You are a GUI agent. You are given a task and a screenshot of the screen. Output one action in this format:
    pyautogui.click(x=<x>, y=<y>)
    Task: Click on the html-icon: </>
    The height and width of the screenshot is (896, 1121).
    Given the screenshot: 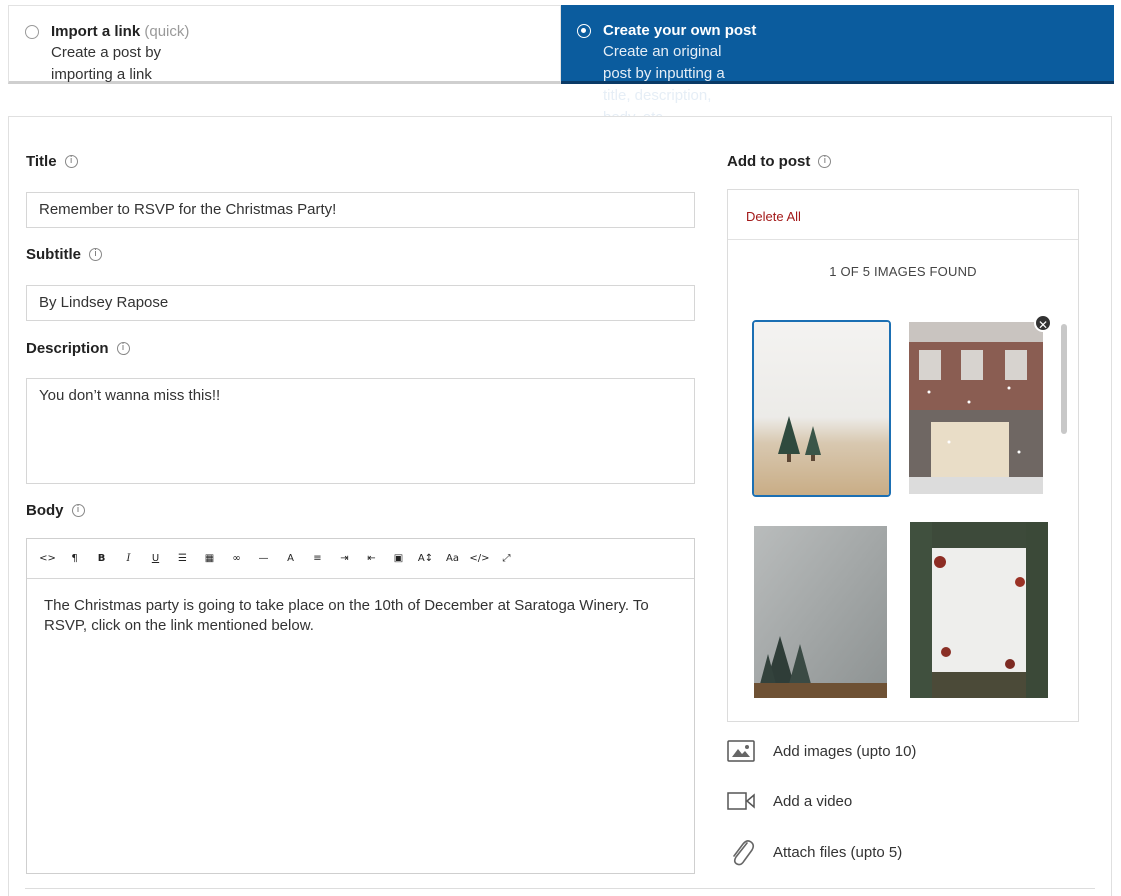 What is the action you would take?
    pyautogui.click(x=479, y=559)
    